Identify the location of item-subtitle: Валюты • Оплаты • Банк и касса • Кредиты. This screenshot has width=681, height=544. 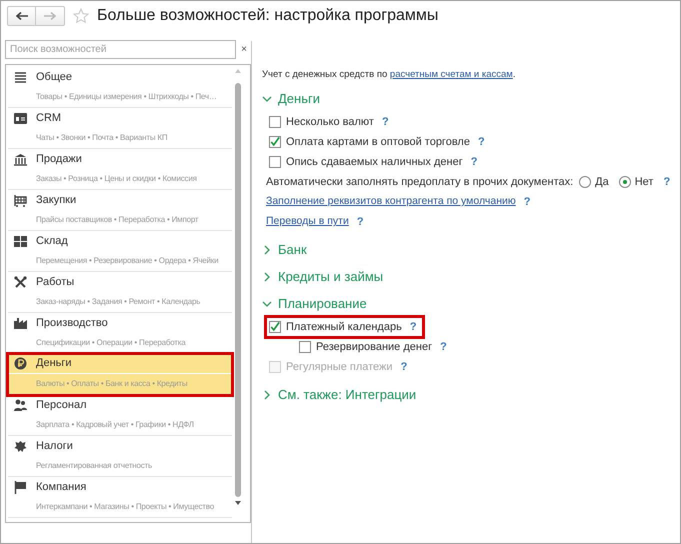
(112, 384).